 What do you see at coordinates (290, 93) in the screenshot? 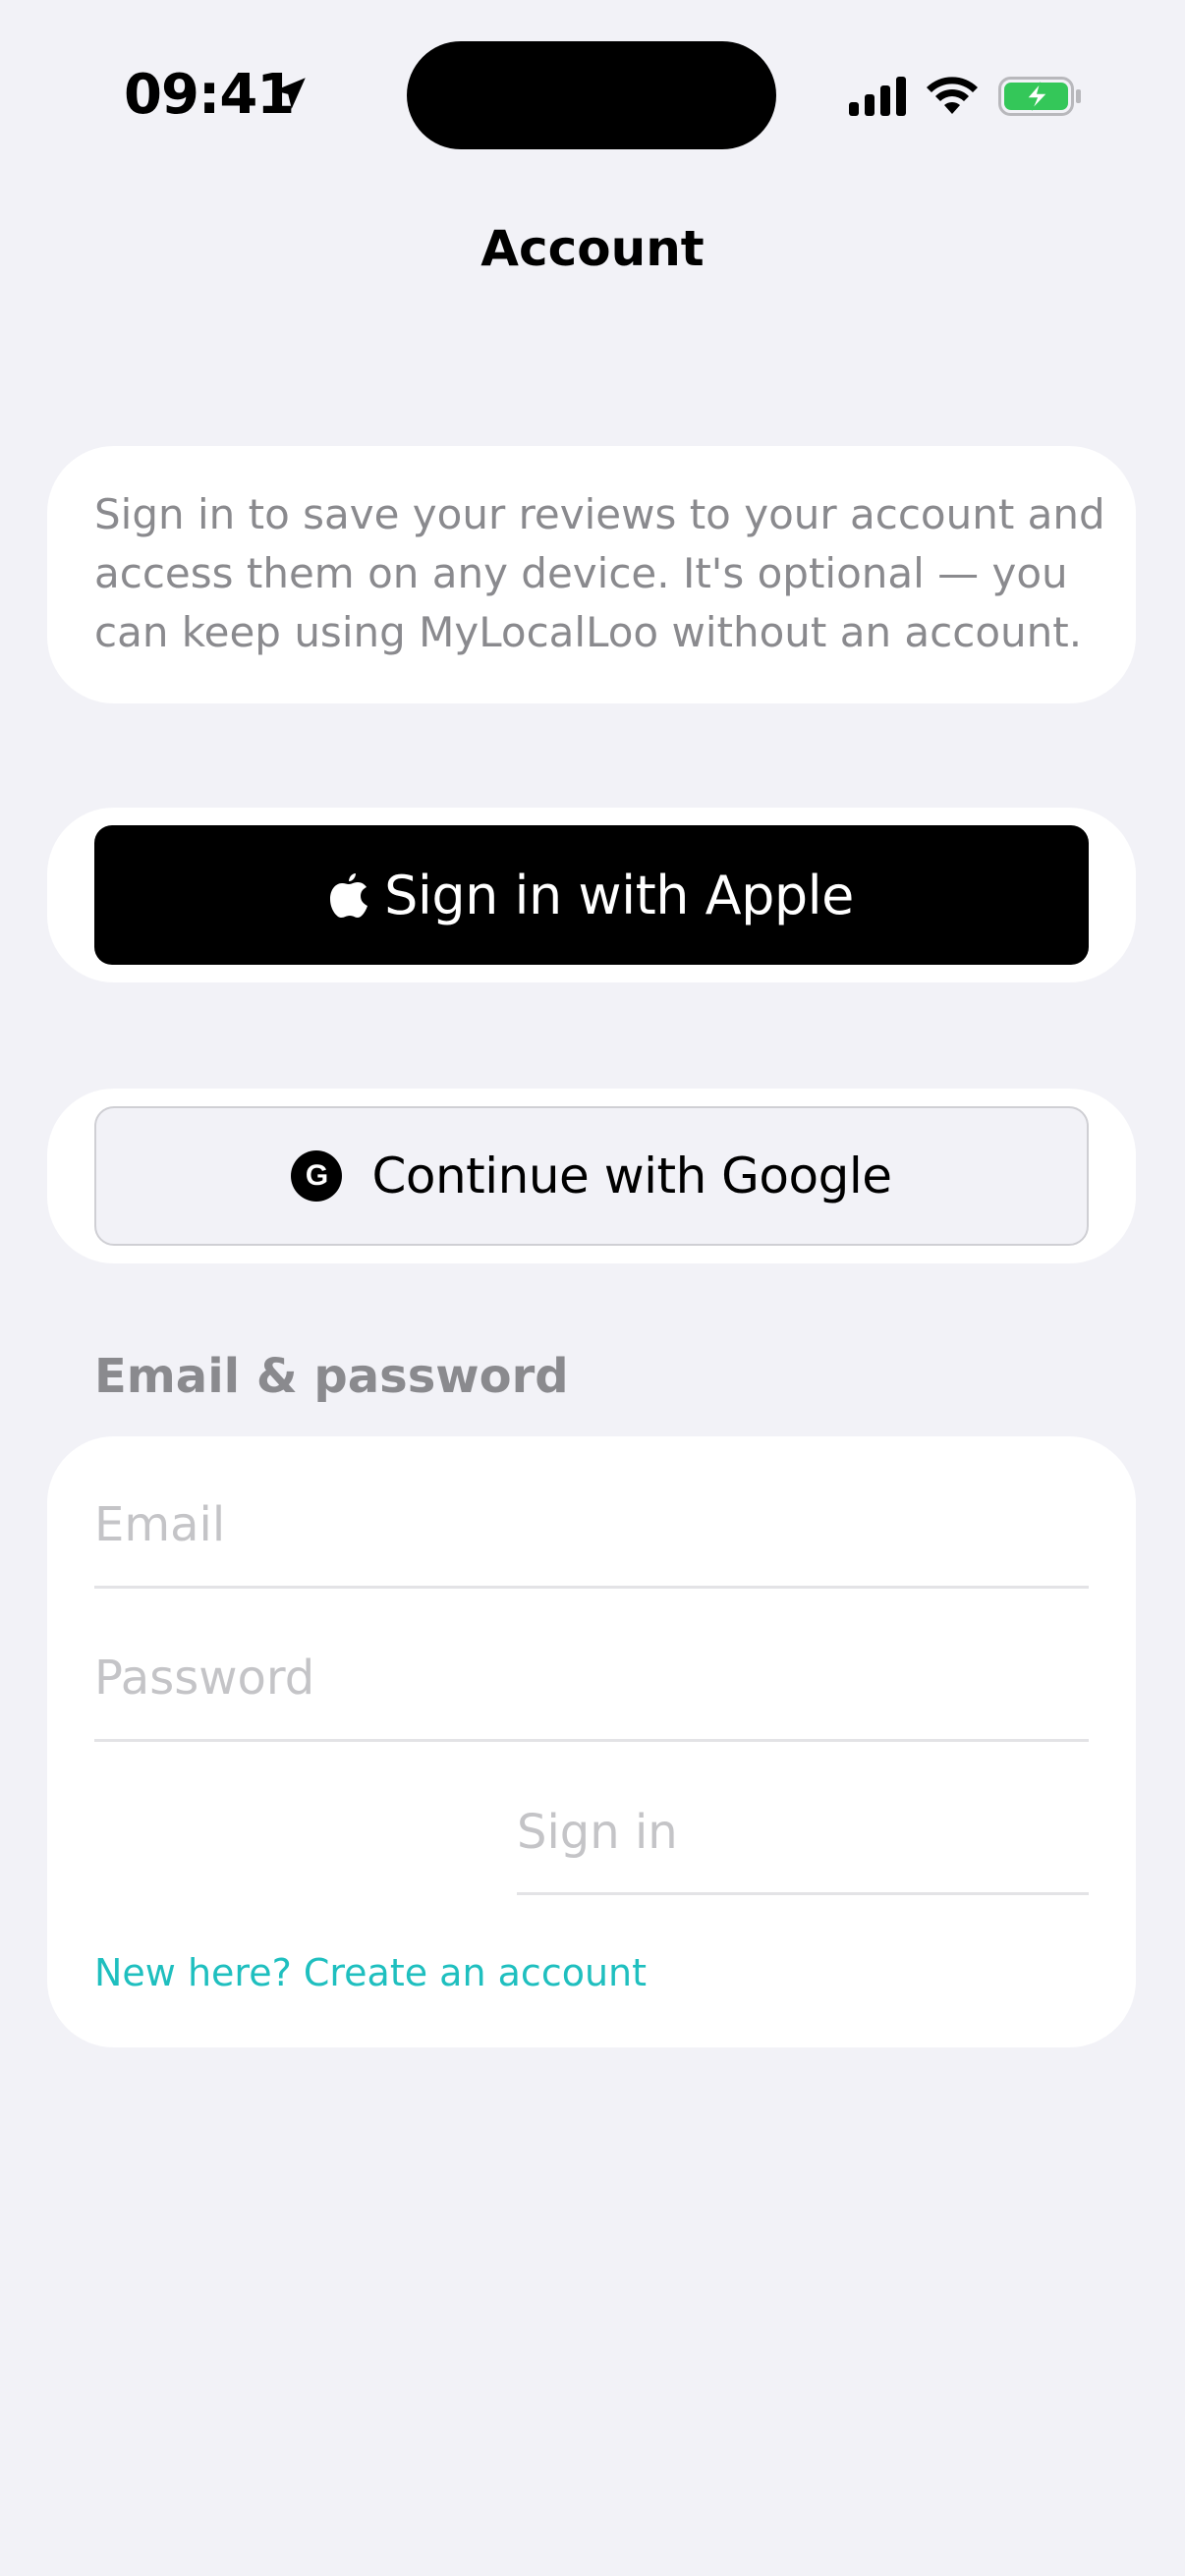
I see `location-arrow-icon` at bounding box center [290, 93].